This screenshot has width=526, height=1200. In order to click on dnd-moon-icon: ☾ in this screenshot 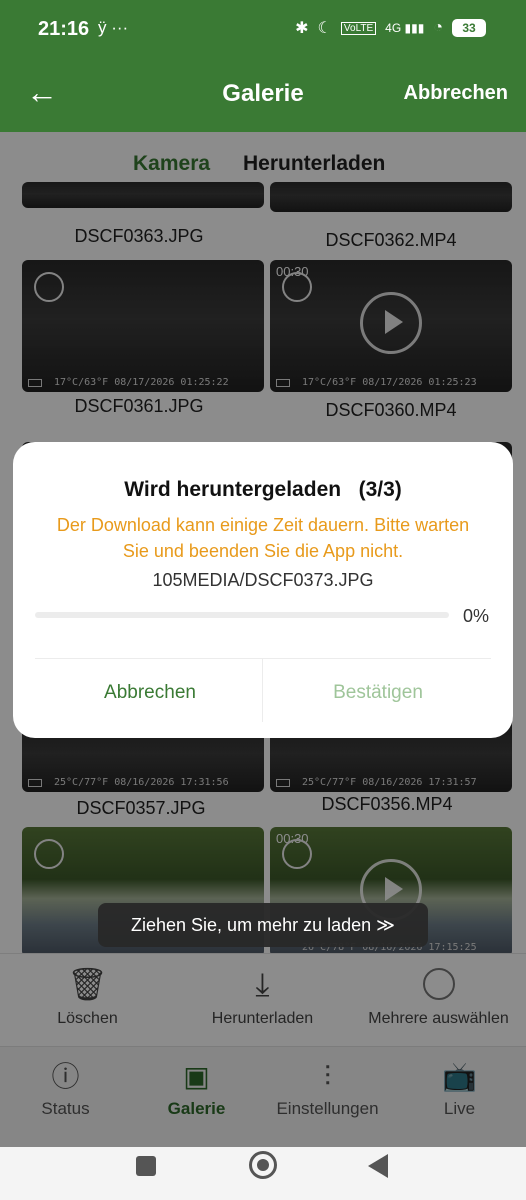, I will do `click(324, 28)`.